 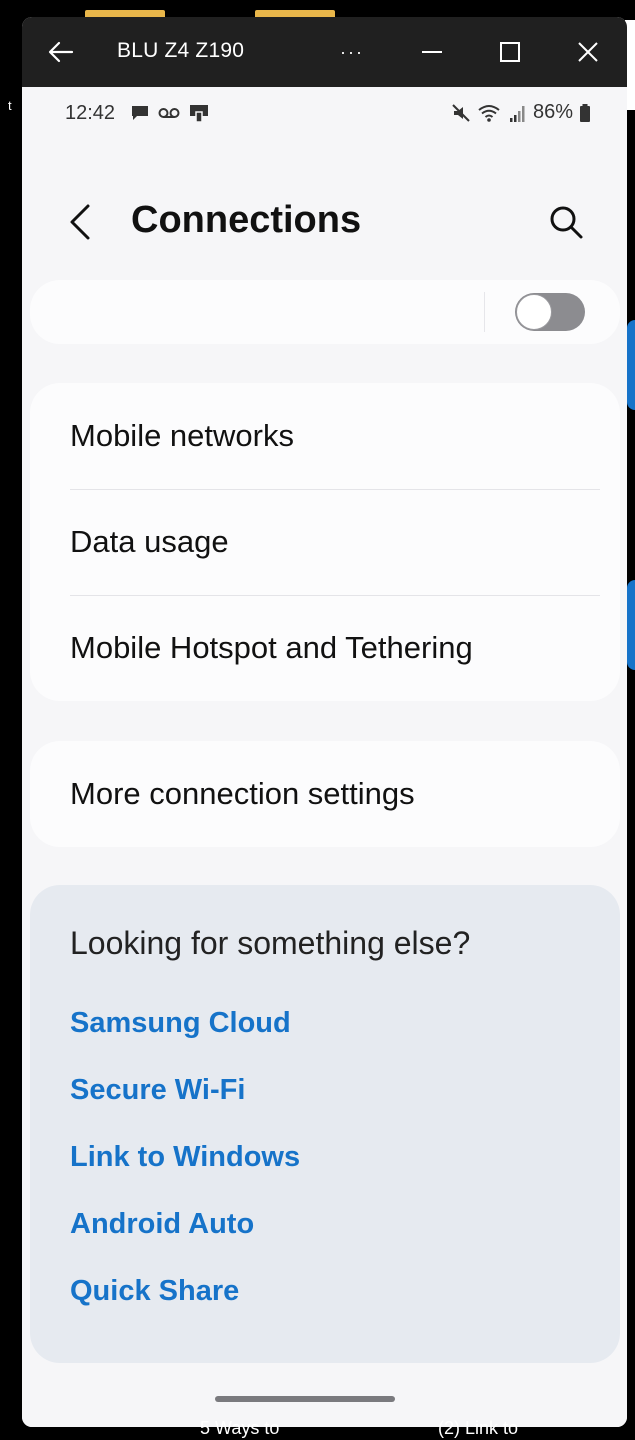 I want to click on gesture-handle, so click(x=305, y=1399).